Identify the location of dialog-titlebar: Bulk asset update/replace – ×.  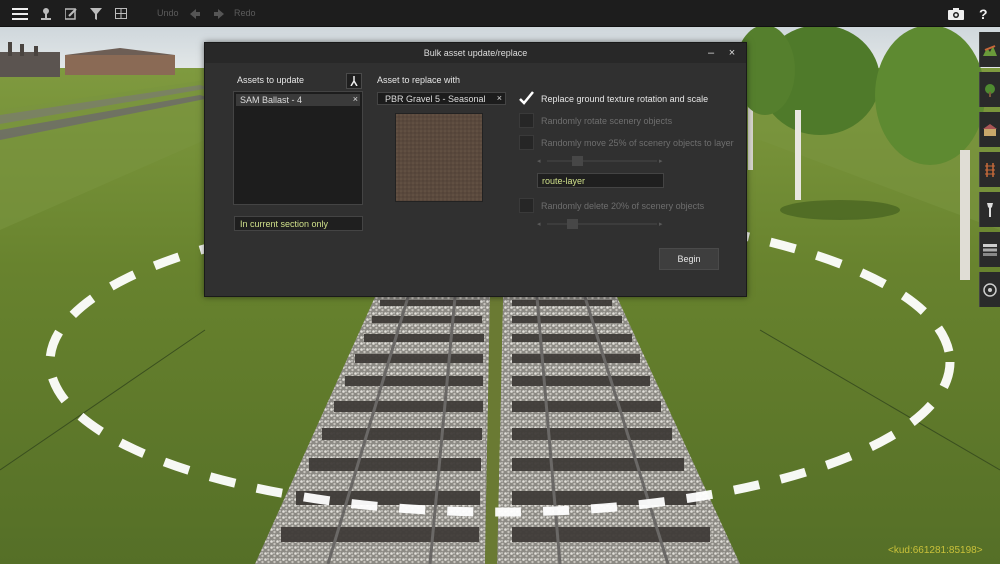
(475, 53).